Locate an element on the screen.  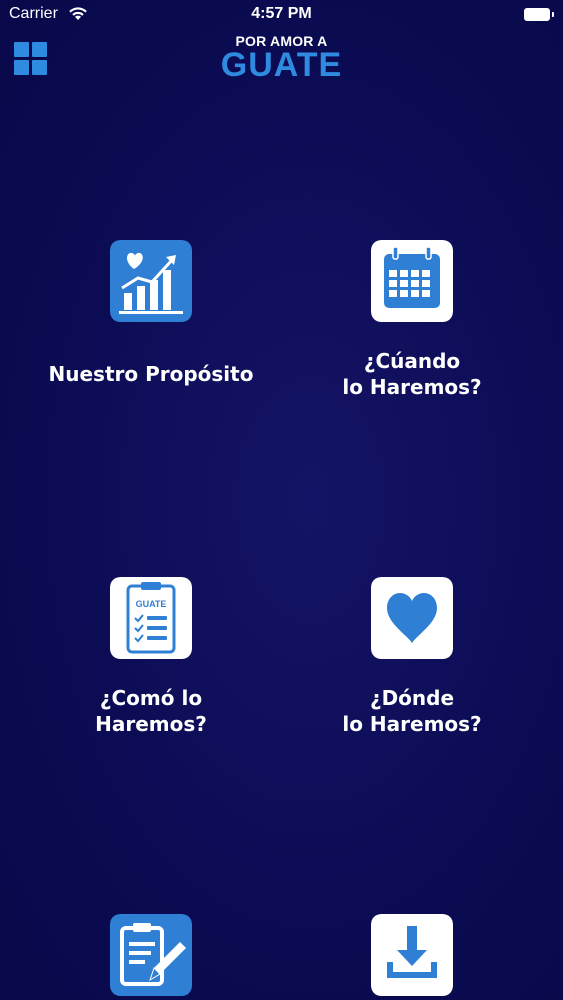
battery-icon is located at coordinates (539, 14).